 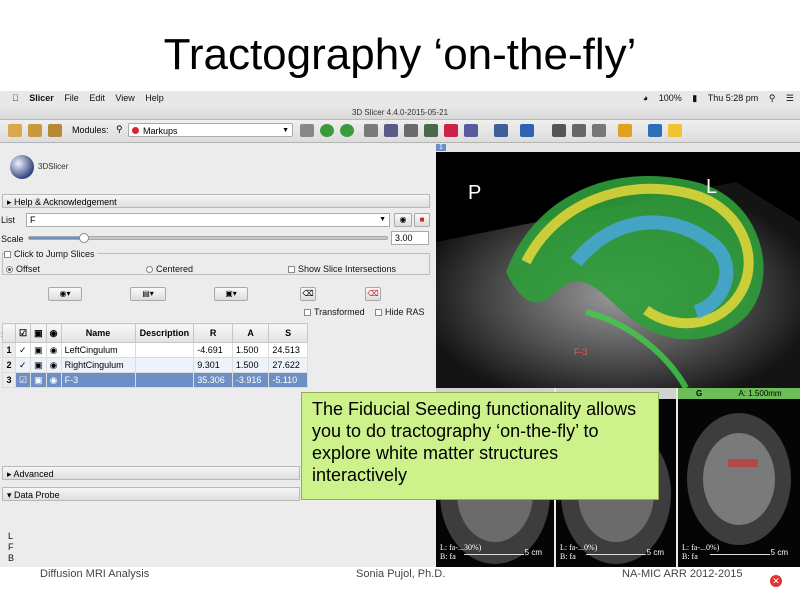 I want to click on r-column-header: R, so click(x=213, y=333).